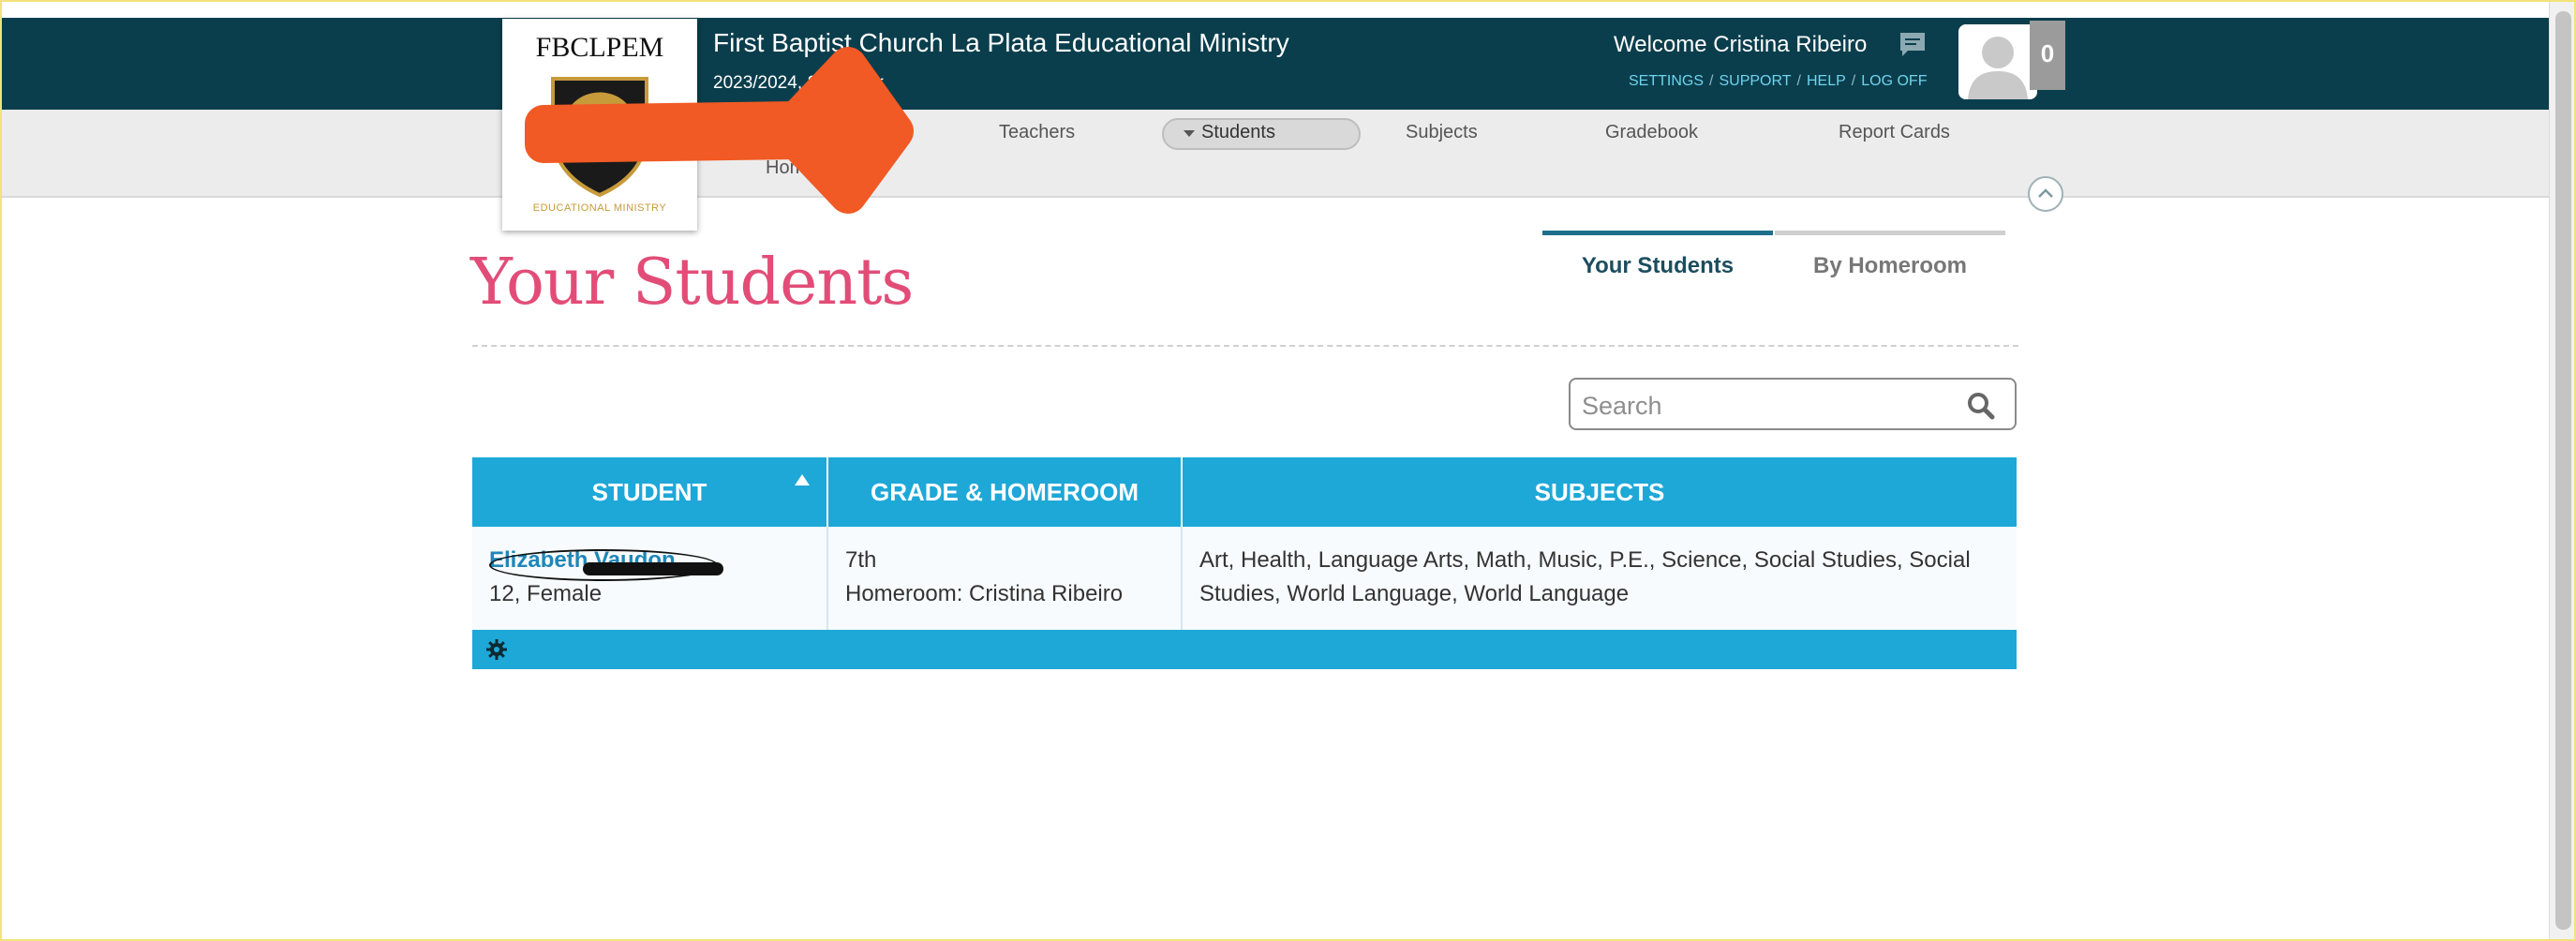 This screenshot has height=941, width=2576. Describe the element at coordinates (1890, 259) in the screenshot. I see `tab-by-homeroom: By Homeroom` at that location.